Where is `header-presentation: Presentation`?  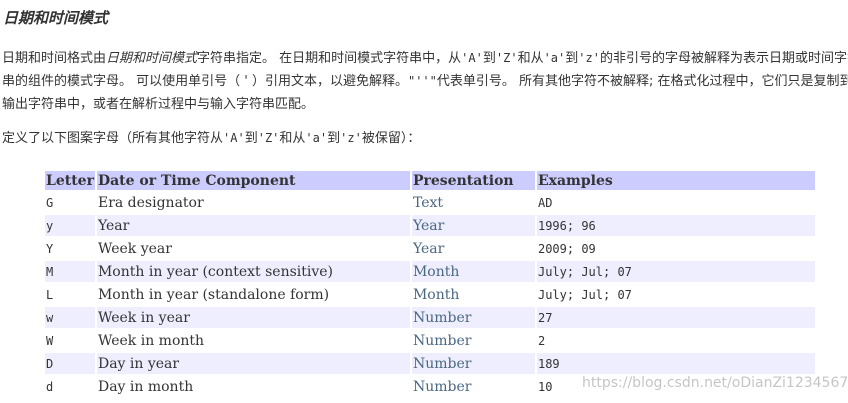 header-presentation: Presentation is located at coordinates (473, 180).